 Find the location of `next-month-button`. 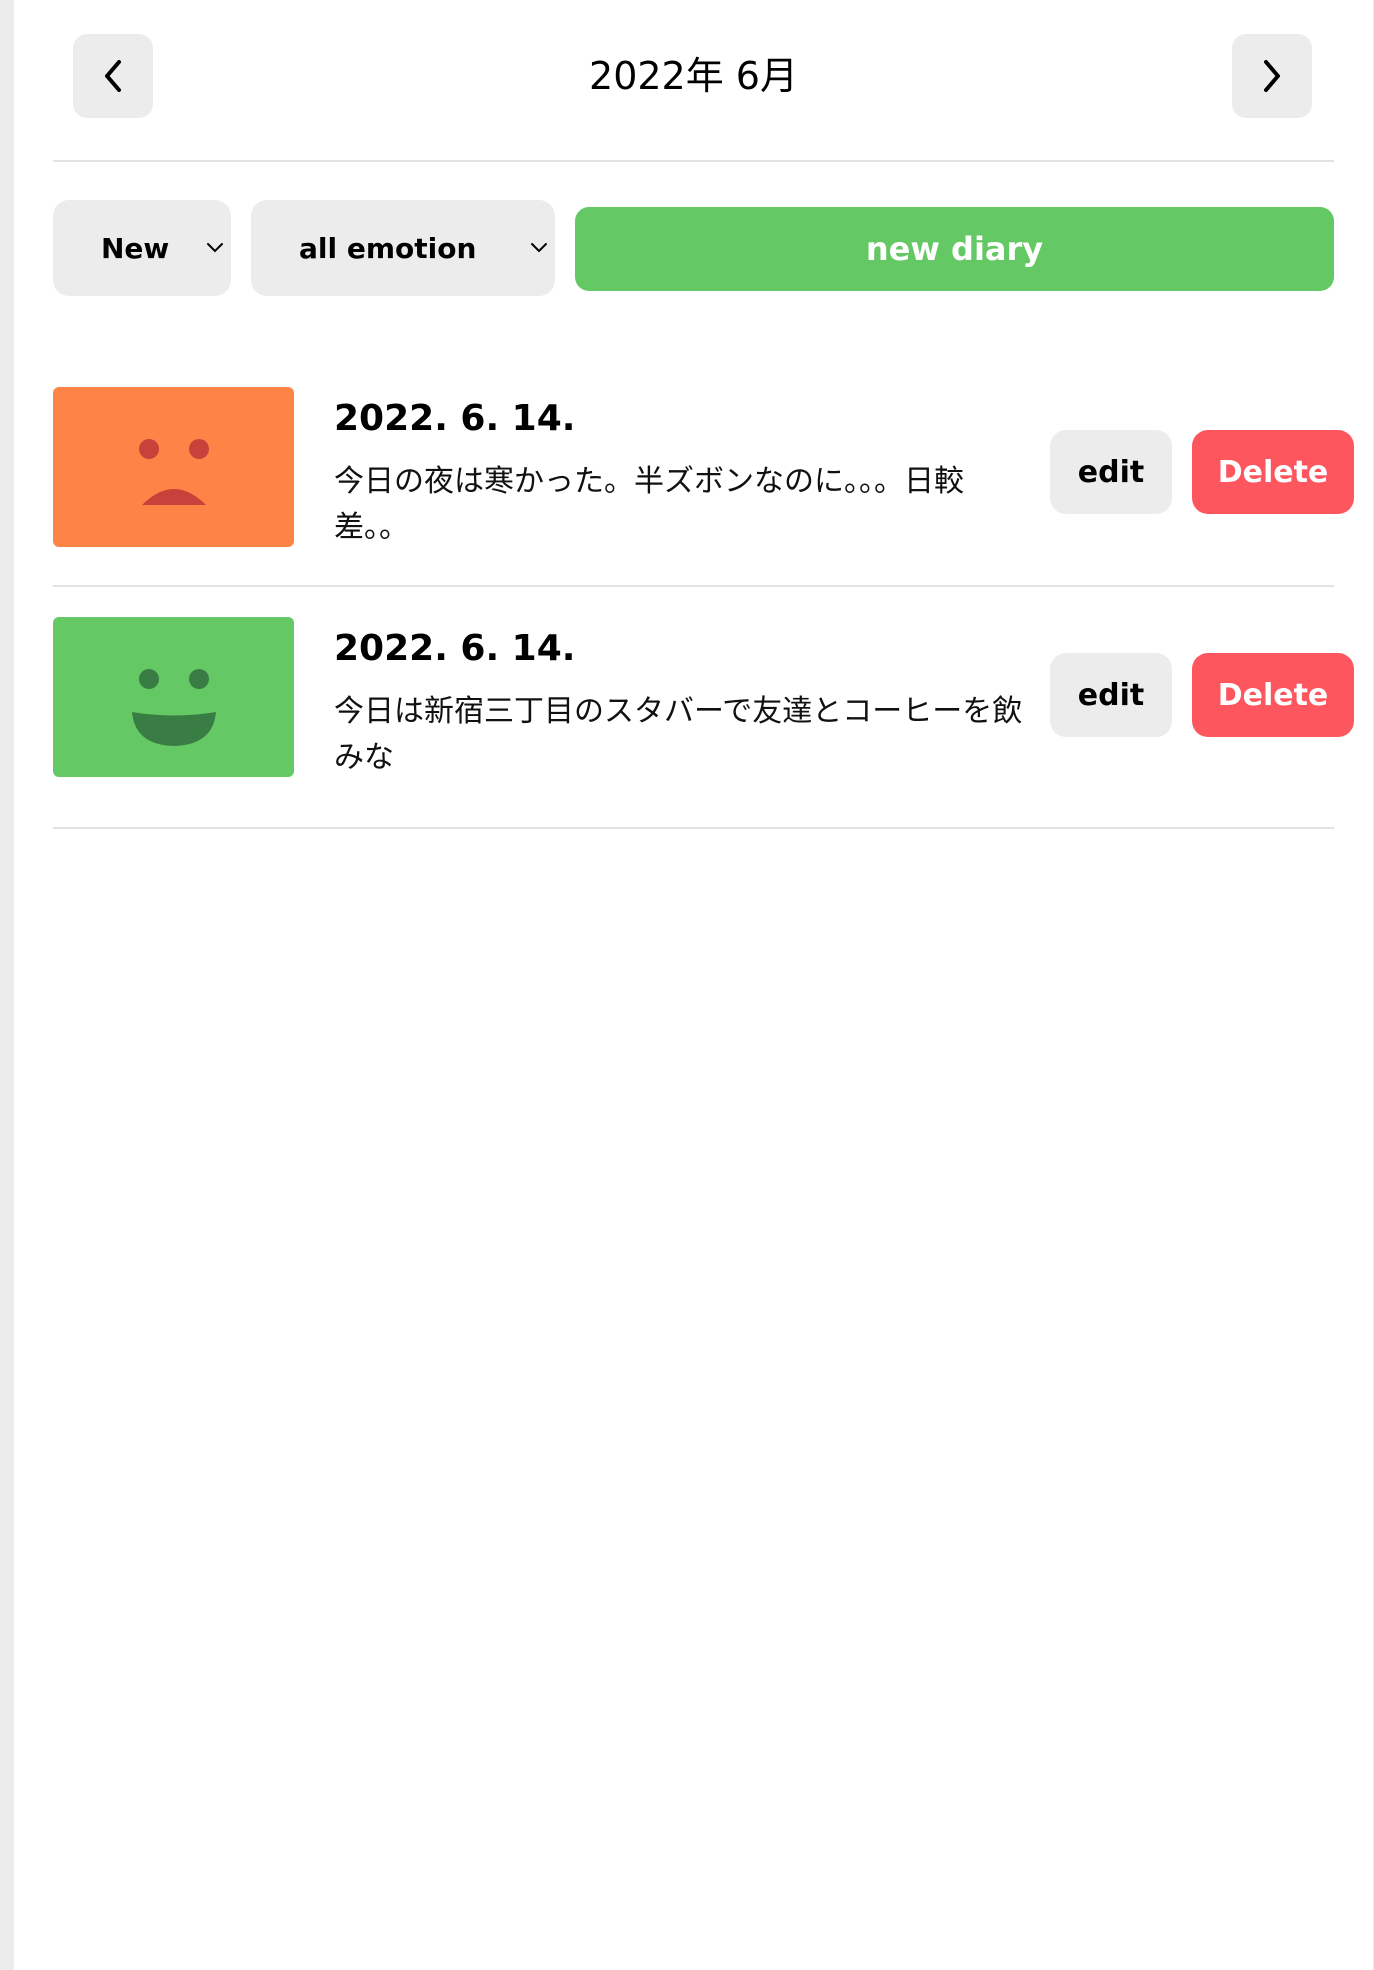

next-month-button is located at coordinates (1272, 76).